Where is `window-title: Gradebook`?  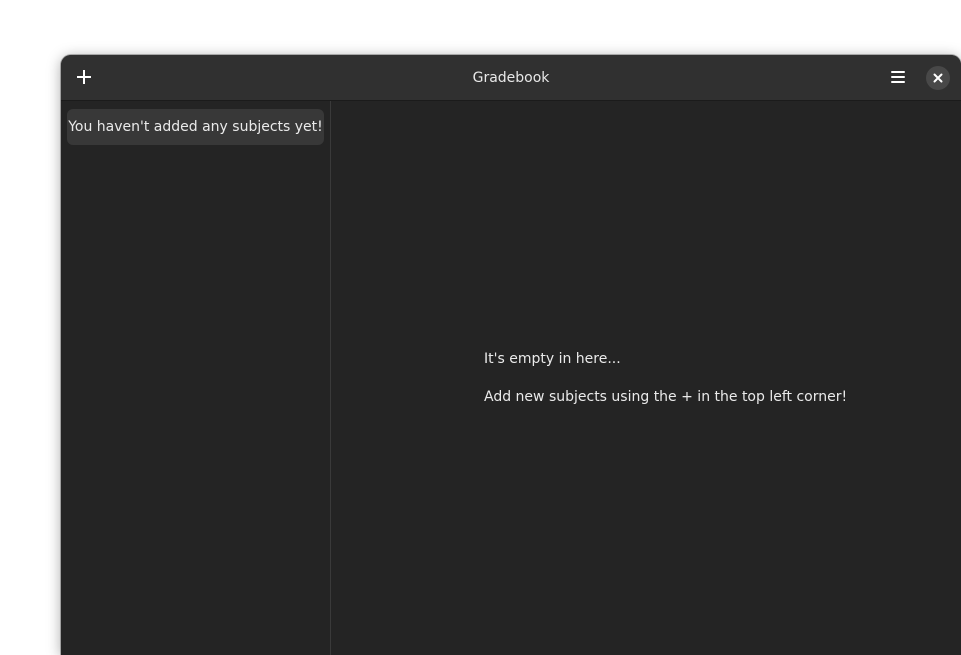 window-title: Gradebook is located at coordinates (511, 78).